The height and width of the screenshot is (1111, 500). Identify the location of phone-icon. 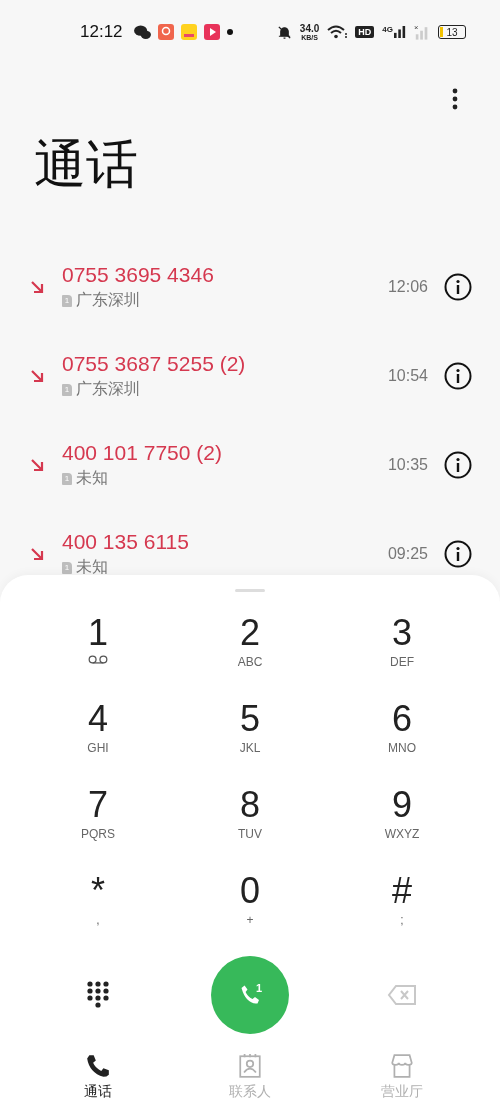
(98, 1066).